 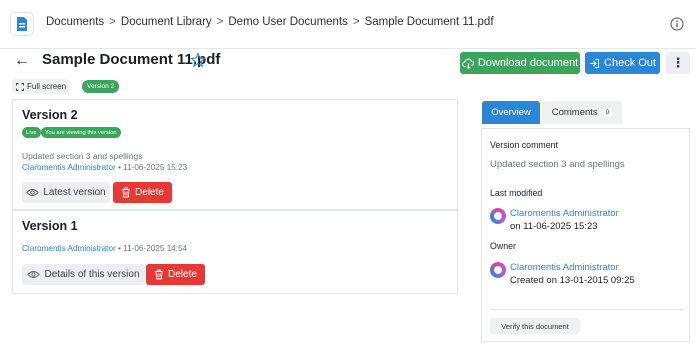 I want to click on owner-name-link: Claromentis Administrator, so click(x=564, y=267).